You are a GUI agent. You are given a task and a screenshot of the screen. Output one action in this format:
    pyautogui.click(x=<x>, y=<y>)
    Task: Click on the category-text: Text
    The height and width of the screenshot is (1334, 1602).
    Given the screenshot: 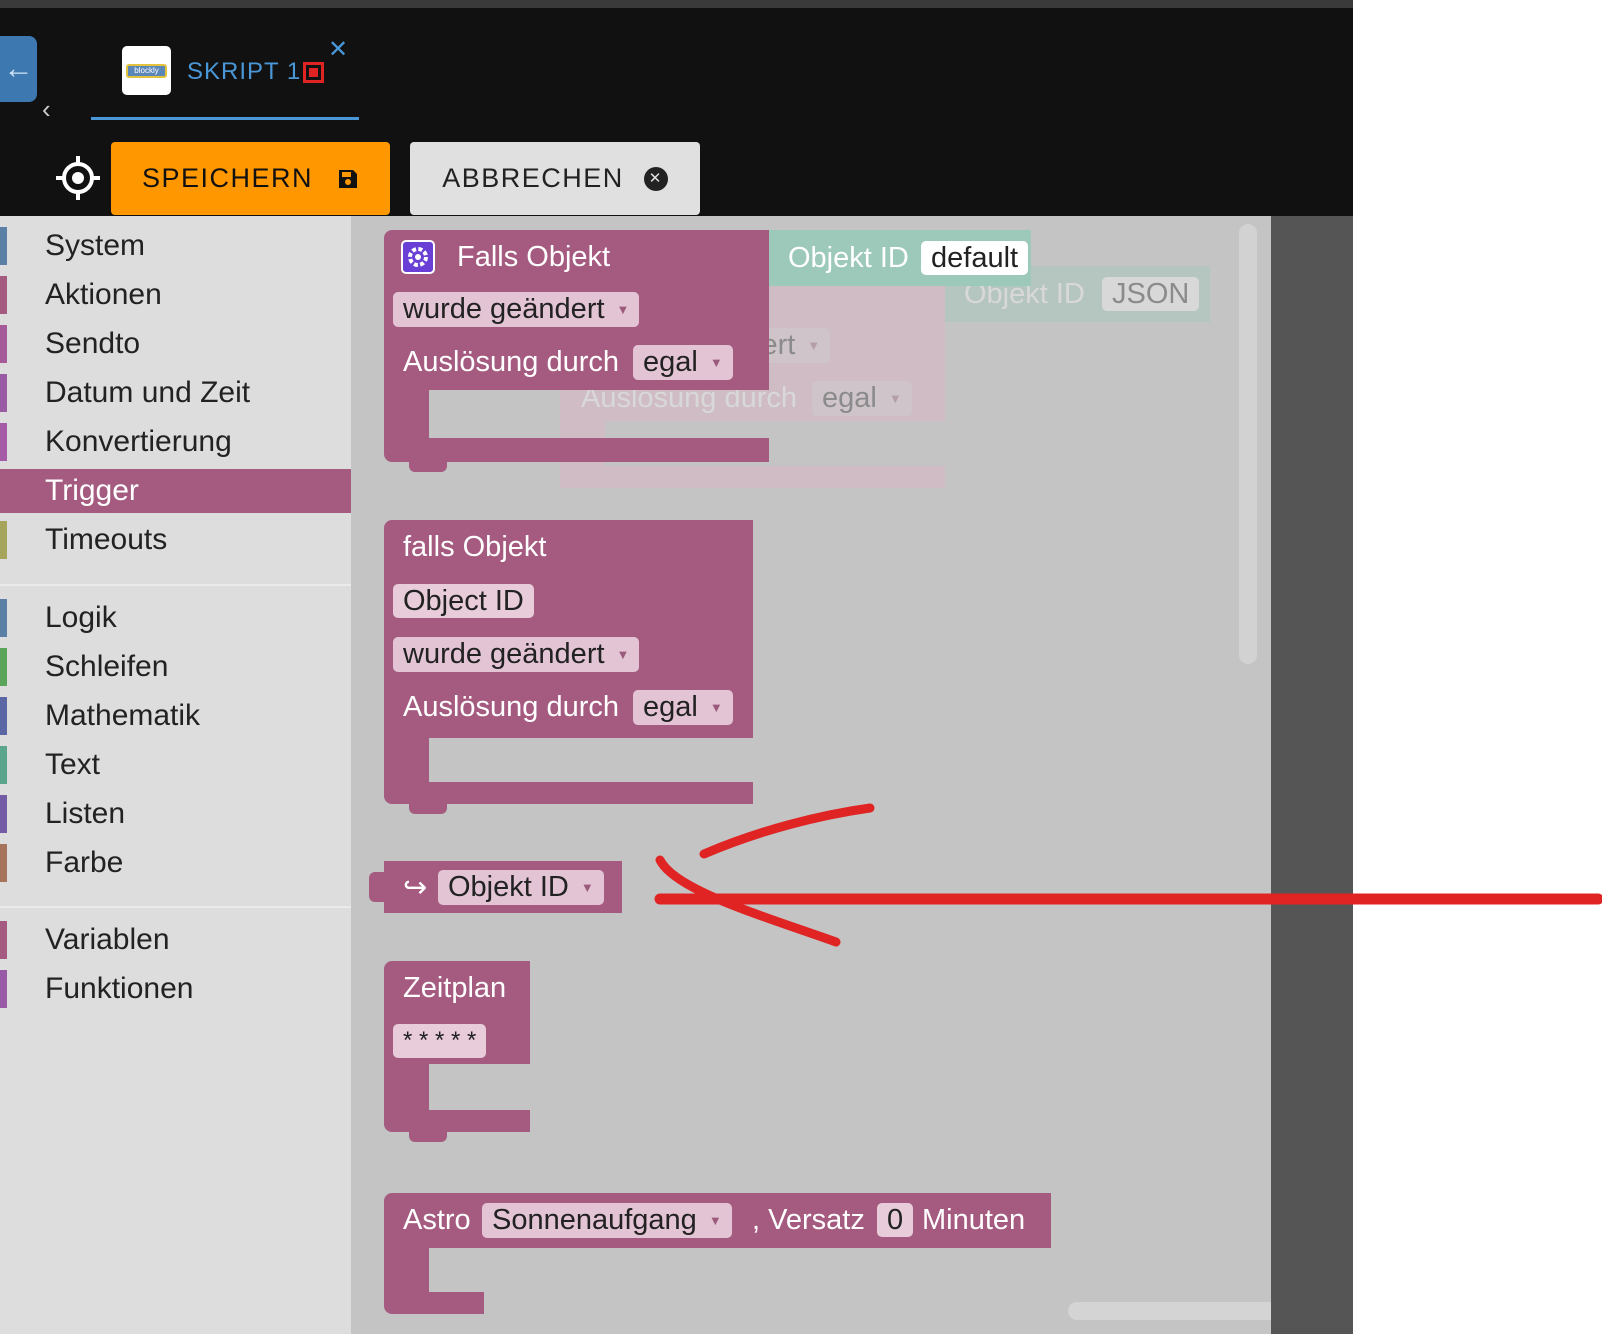 What is the action you would take?
    pyautogui.click(x=175, y=765)
    